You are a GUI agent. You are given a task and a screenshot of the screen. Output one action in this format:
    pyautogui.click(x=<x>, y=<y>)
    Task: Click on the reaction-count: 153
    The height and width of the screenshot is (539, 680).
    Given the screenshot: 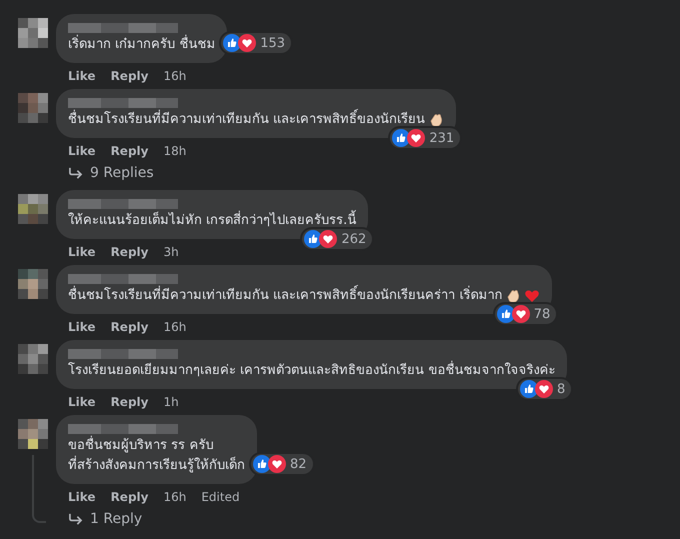 What is the action you would take?
    pyautogui.click(x=256, y=43)
    